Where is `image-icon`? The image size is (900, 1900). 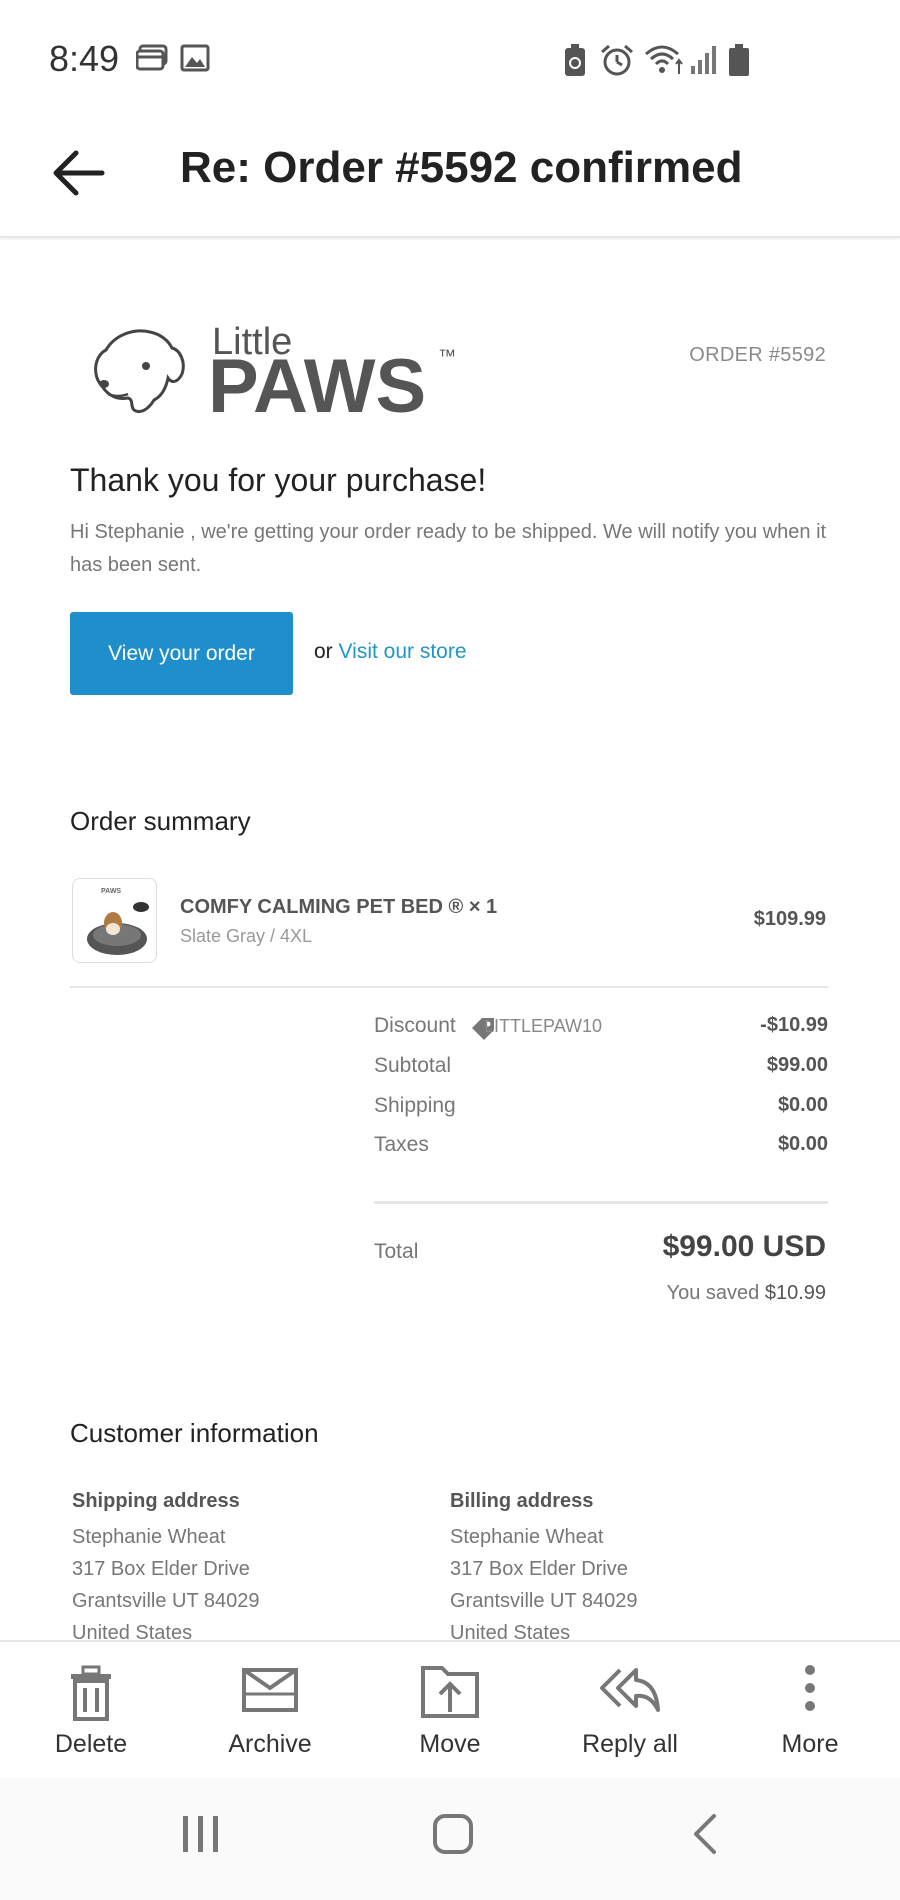
image-icon is located at coordinates (195, 60).